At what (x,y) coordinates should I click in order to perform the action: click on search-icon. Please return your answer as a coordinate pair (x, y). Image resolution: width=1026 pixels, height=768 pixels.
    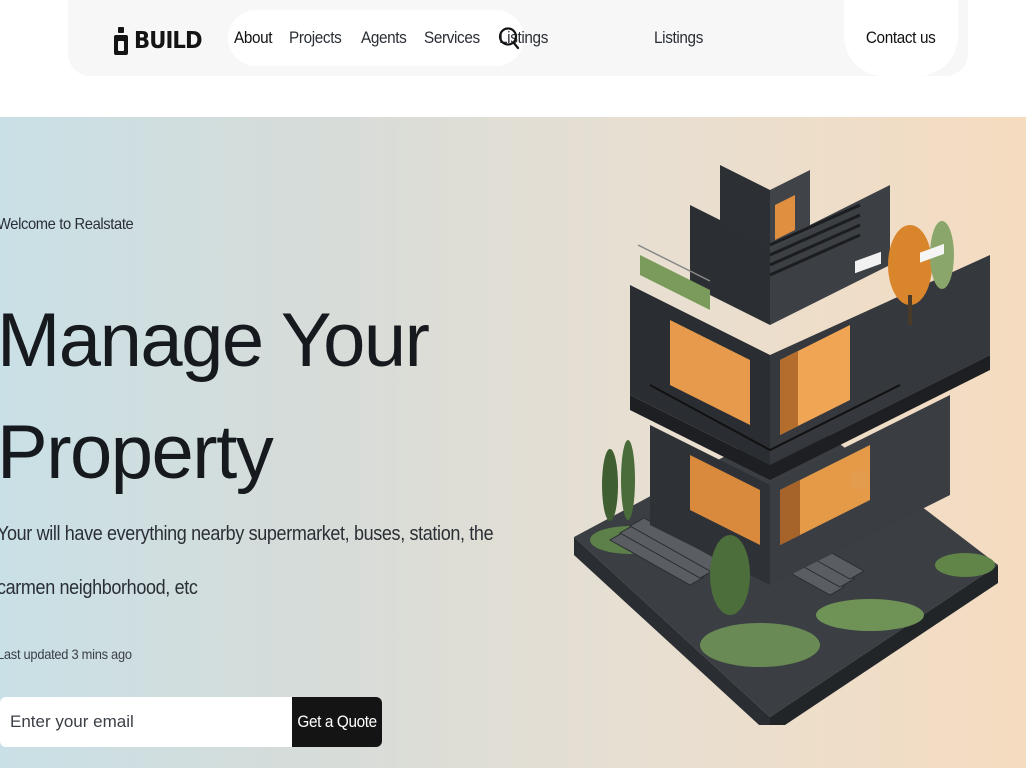
    Looking at the image, I should click on (509, 38).